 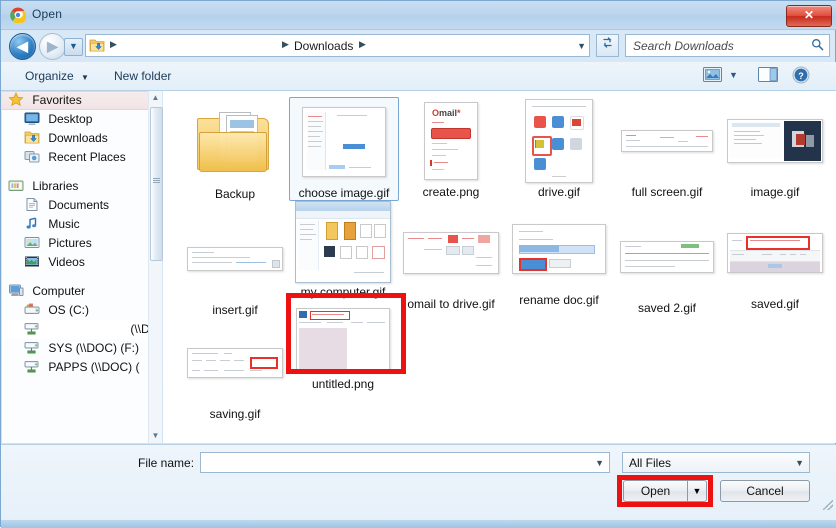 I want to click on file-type-filter-value: All Files, so click(x=650, y=463).